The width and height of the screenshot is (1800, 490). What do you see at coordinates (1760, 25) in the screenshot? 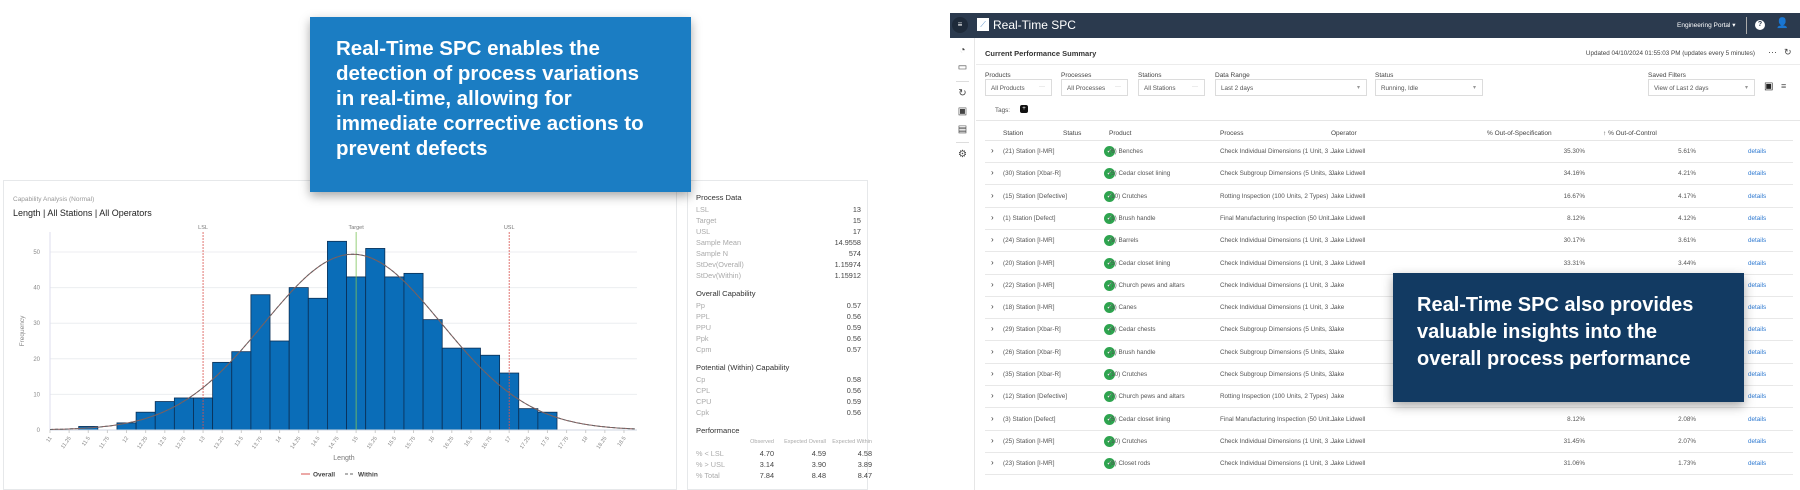
I see `help-icon: ?` at bounding box center [1760, 25].